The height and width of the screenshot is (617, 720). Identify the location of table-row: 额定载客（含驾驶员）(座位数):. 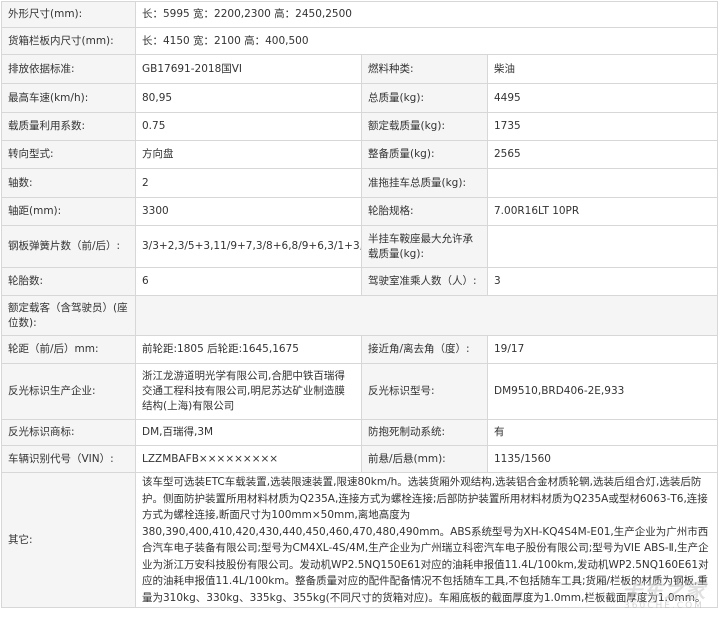
(360, 315).